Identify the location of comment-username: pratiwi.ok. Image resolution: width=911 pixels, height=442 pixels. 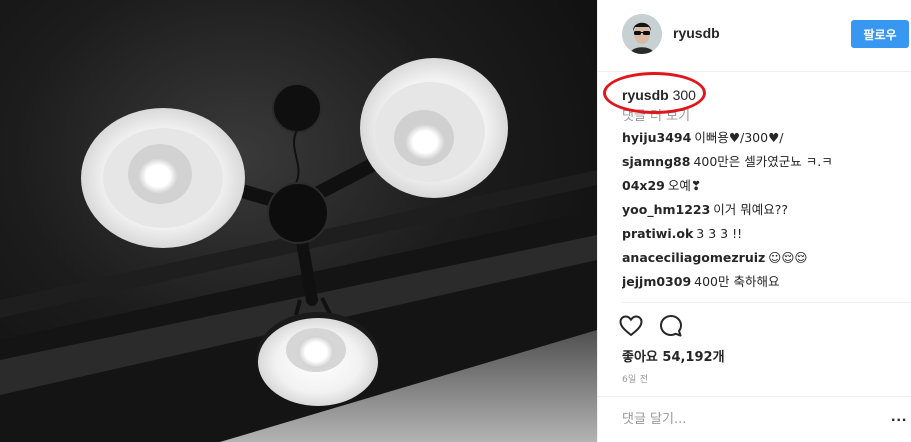
(657, 233).